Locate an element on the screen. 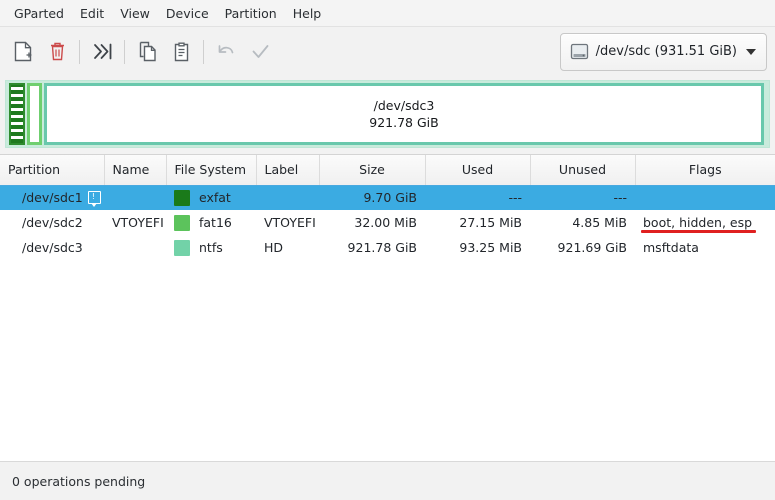 The width and height of the screenshot is (775, 500). menu-gparted: GParted is located at coordinates (39, 13).